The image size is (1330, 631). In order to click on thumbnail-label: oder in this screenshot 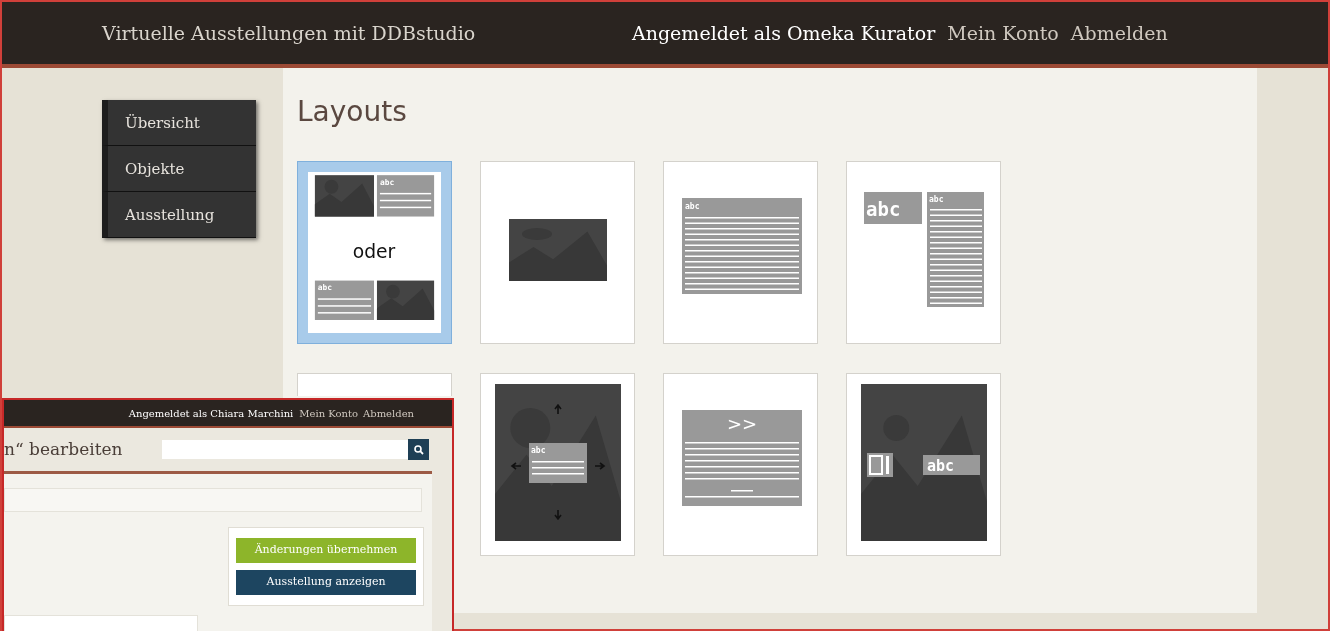, I will do `click(374, 251)`.